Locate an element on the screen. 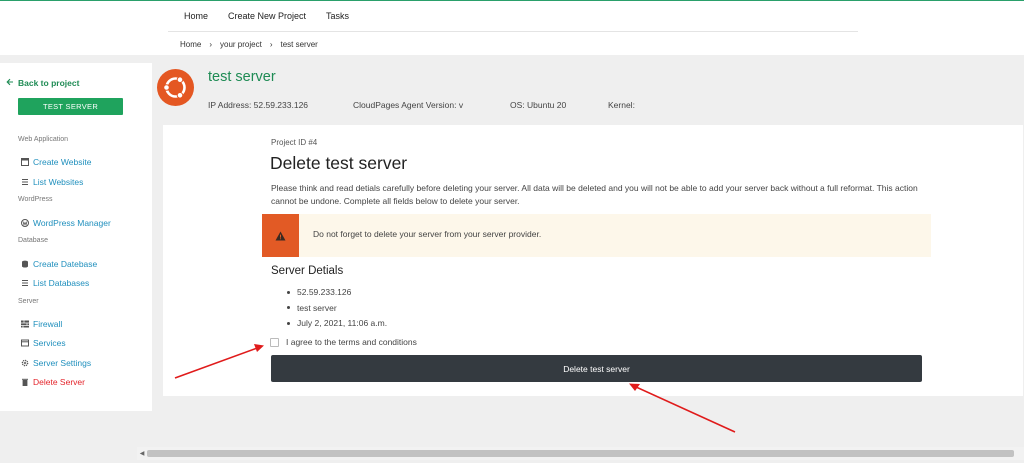 The image size is (1024, 463). breadcrumb-current: test server is located at coordinates (299, 44).